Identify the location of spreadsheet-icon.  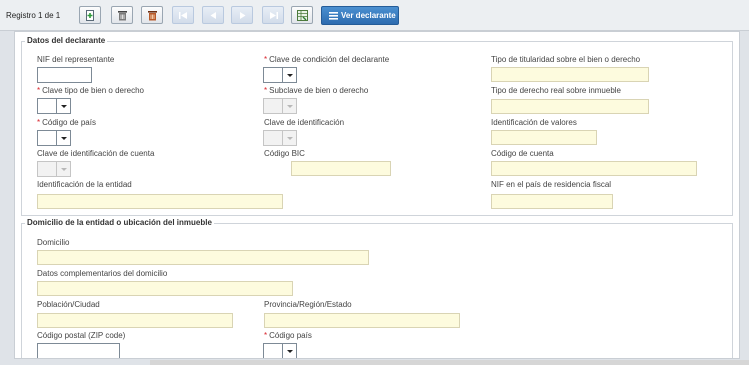
(302, 15).